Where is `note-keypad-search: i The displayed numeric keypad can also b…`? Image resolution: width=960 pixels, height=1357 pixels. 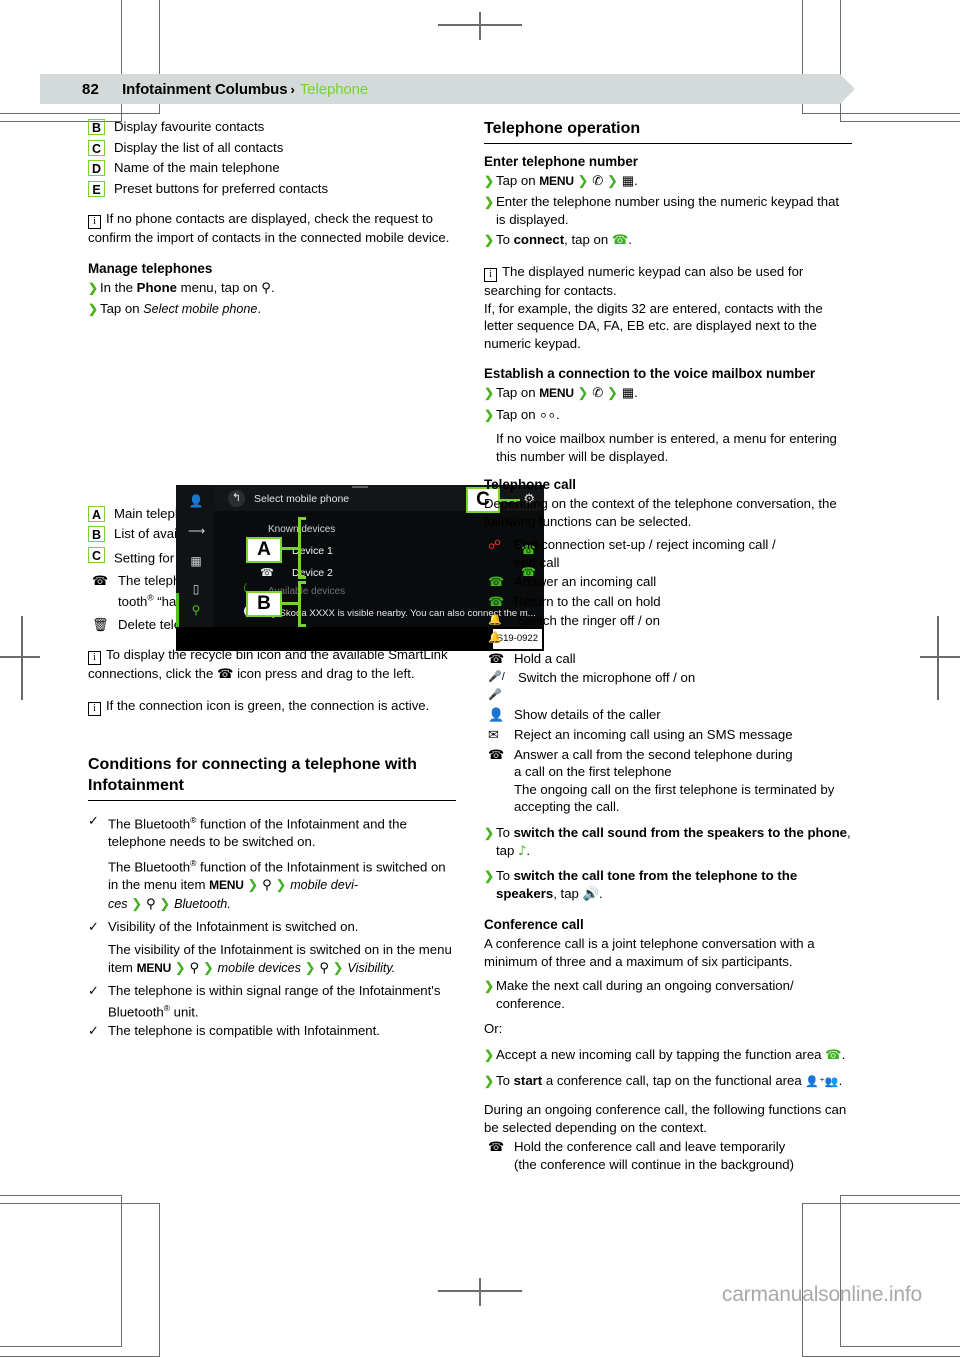
note-keypad-search: i The displayed numeric keypad can also b… is located at coordinates (668, 307).